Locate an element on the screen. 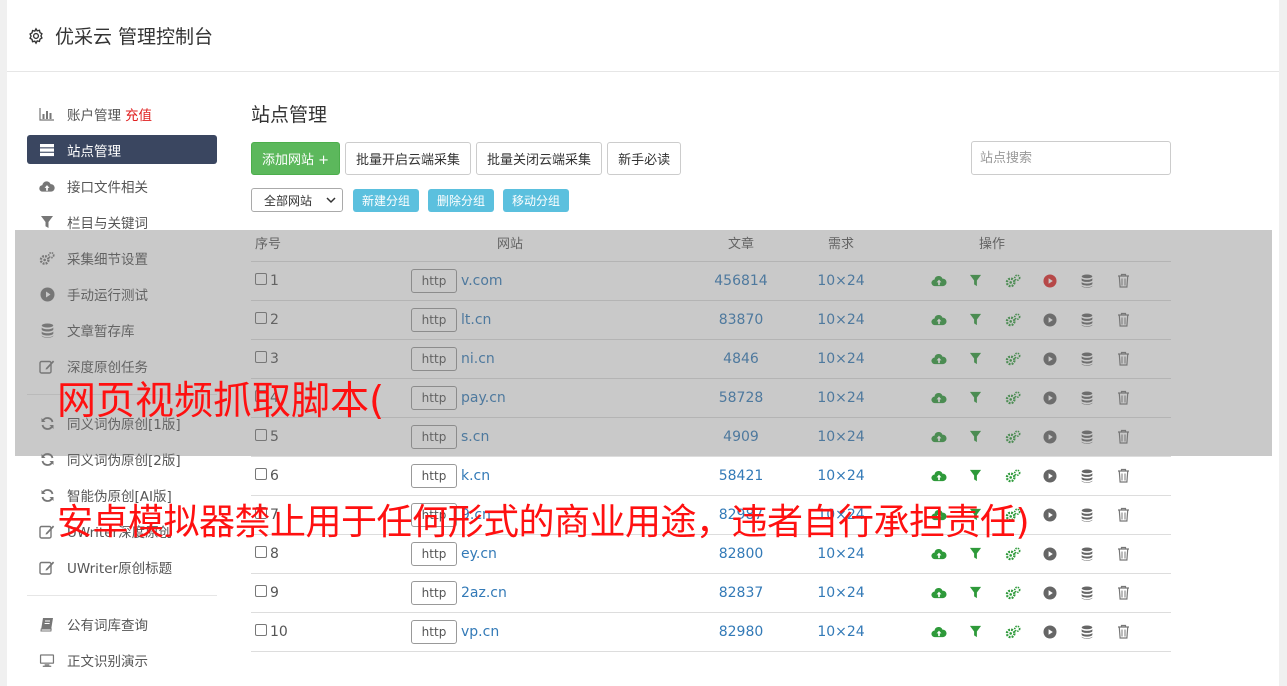  site-link: v.com is located at coordinates (482, 281).